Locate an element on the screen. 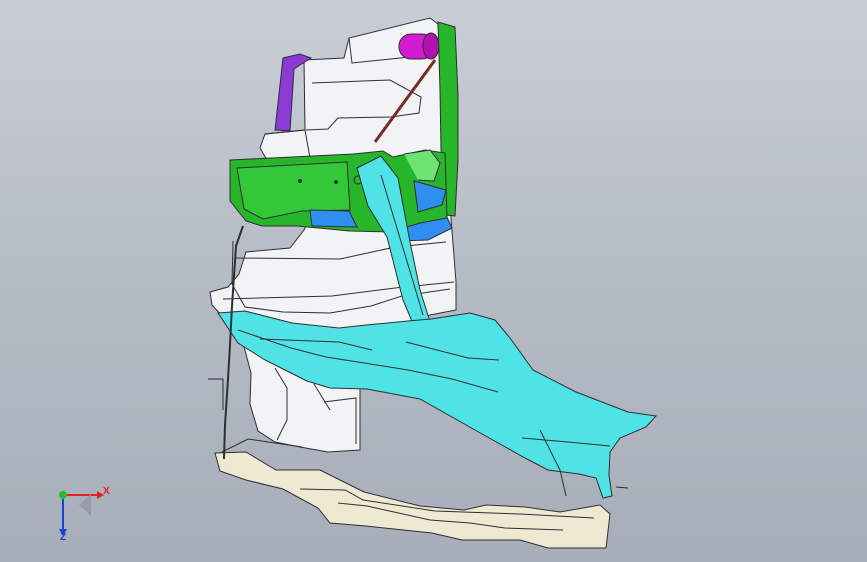  triad-shadow is located at coordinates (85, 505).